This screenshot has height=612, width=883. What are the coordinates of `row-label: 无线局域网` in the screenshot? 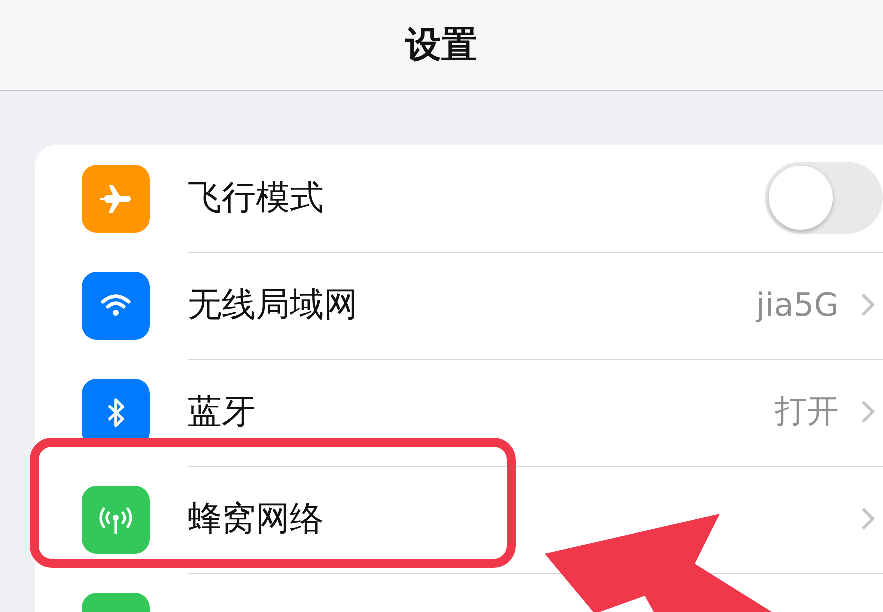 It's located at (273, 305).